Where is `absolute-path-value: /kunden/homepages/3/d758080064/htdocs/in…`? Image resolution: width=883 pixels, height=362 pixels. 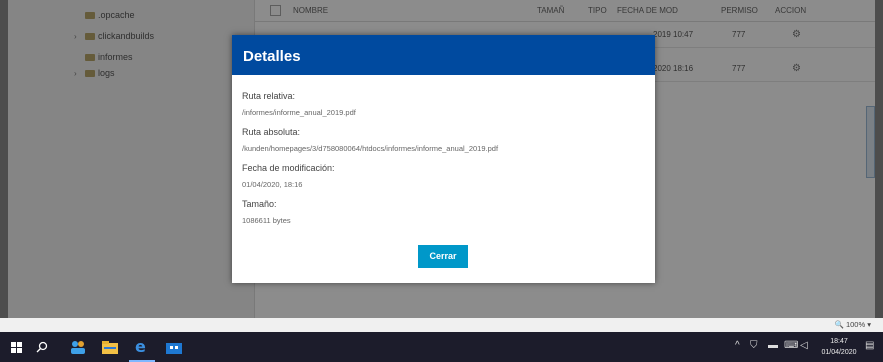 absolute-path-value: /kunden/homepages/3/d758080064/htdocs/in… is located at coordinates (370, 148).